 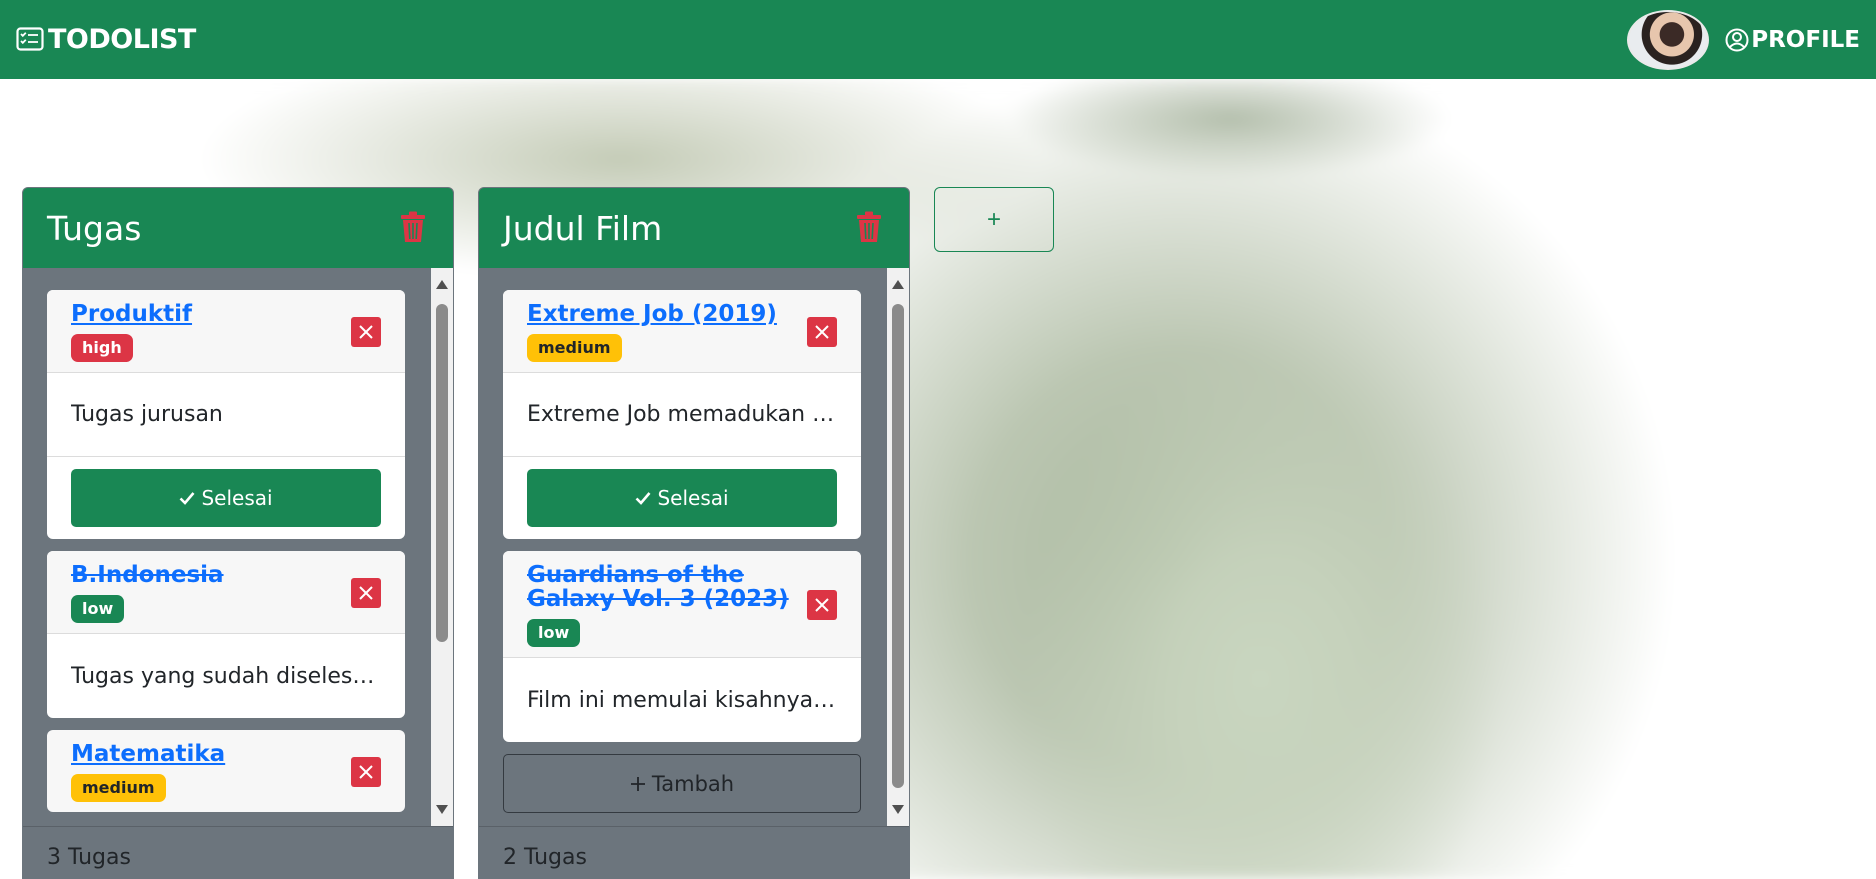 I want to click on column-header: Judul Film, so click(x=694, y=228).